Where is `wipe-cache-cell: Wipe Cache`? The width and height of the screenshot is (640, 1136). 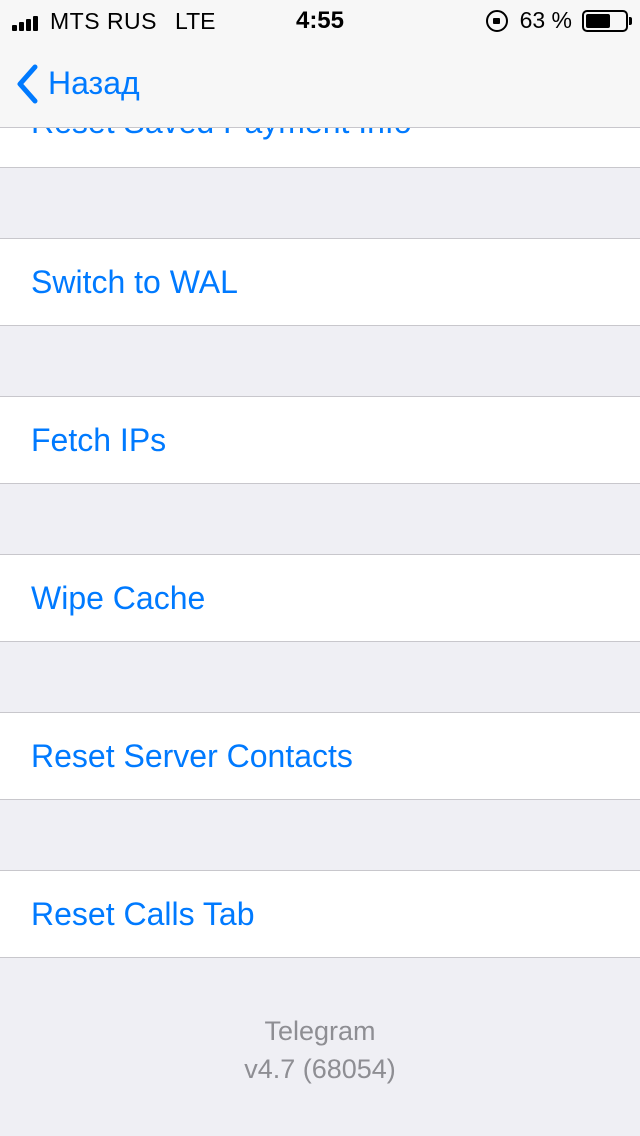
wipe-cache-cell: Wipe Cache is located at coordinates (320, 598).